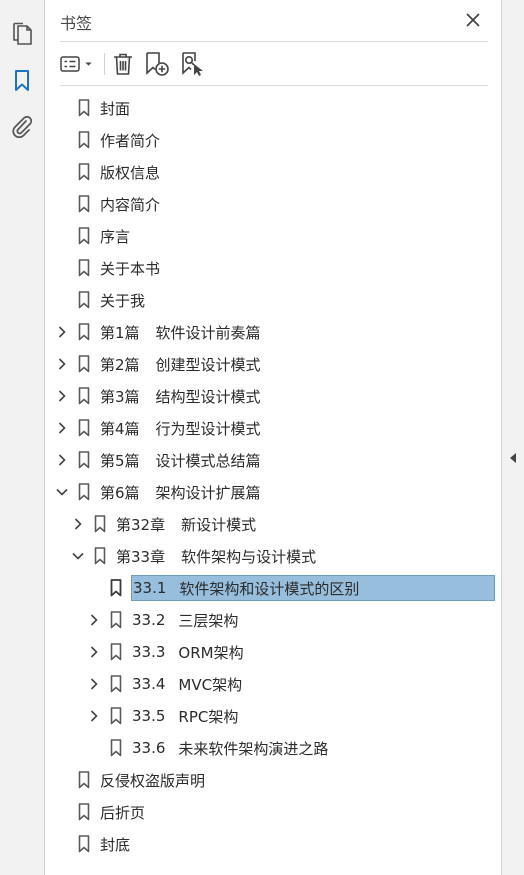 Image resolution: width=524 pixels, height=875 pixels. Describe the element at coordinates (22, 126) in the screenshot. I see `attachment-icon` at that location.